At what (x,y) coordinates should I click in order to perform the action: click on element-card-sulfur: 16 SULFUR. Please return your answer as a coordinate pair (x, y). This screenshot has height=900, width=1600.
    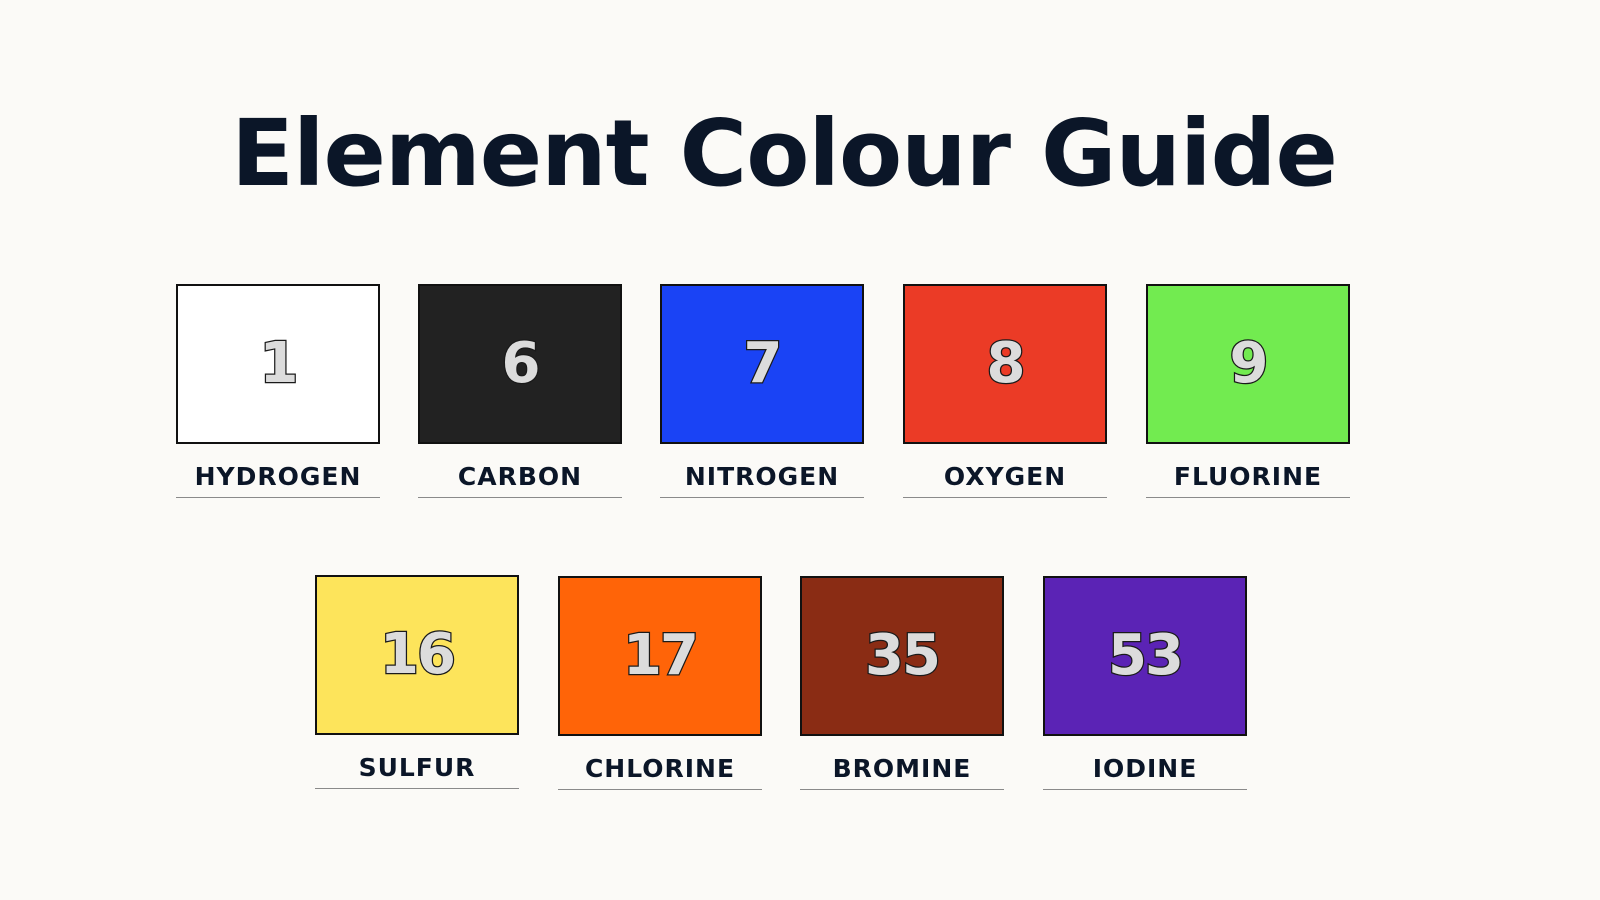
    Looking at the image, I should click on (417, 682).